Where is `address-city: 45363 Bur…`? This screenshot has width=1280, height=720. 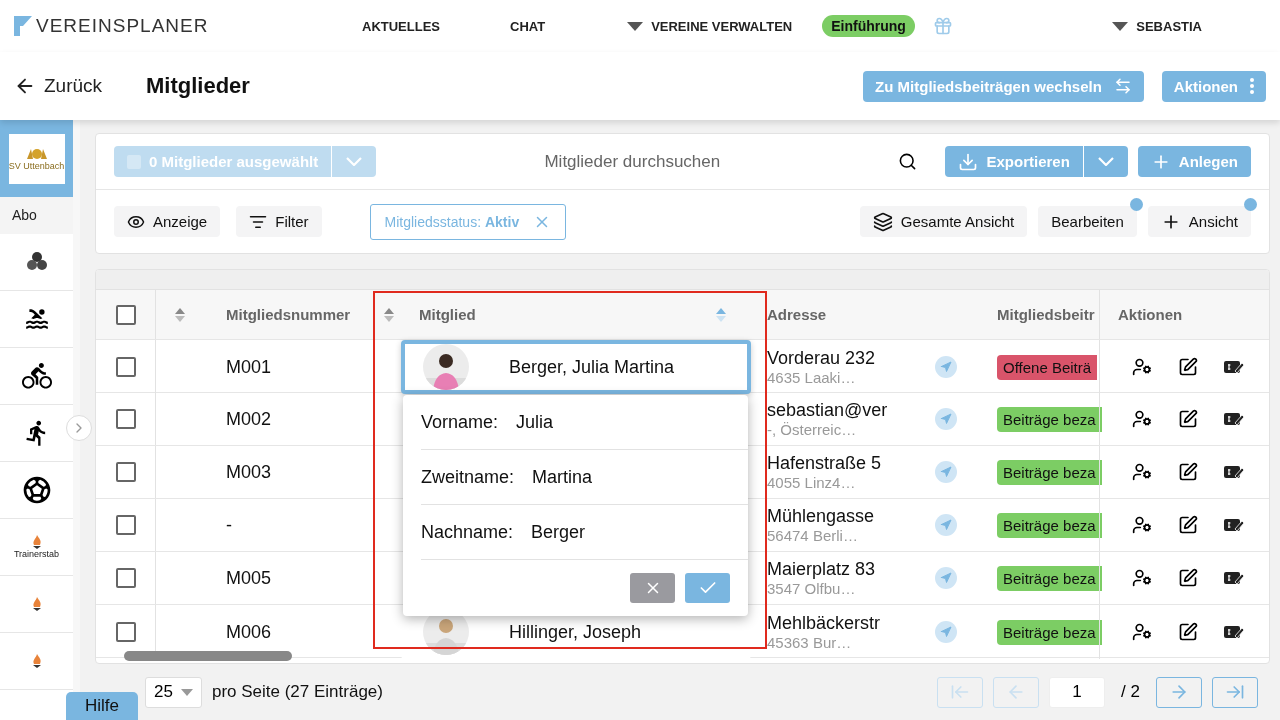
address-city: 45363 Bur… is located at coordinates (810, 642).